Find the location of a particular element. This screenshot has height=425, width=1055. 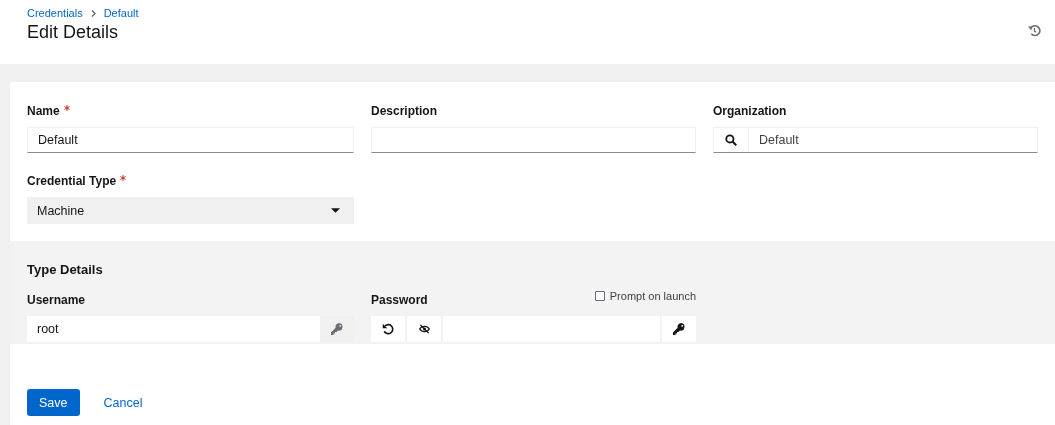

show-password-button is located at coordinates (424, 329).